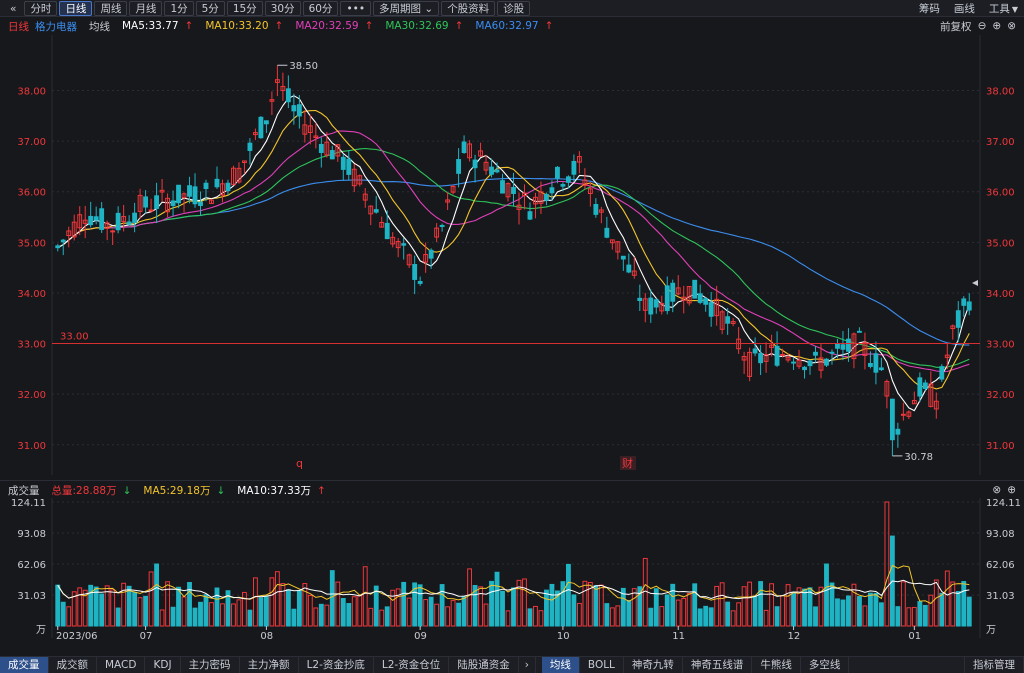 The image size is (1024, 673). I want to click on stock-profile-button: 个股资料, so click(468, 8).